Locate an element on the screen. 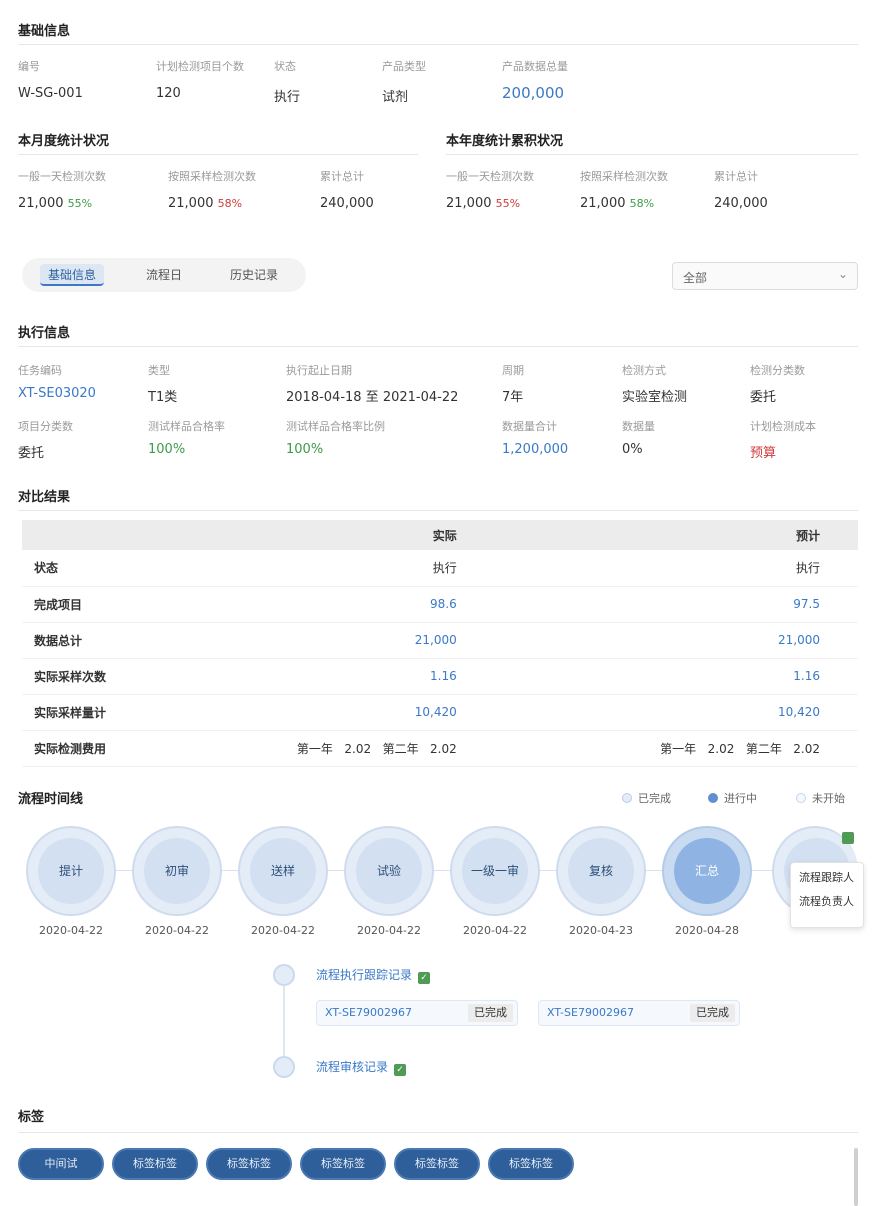  row-name: 实际检测费用 is located at coordinates (112, 748).